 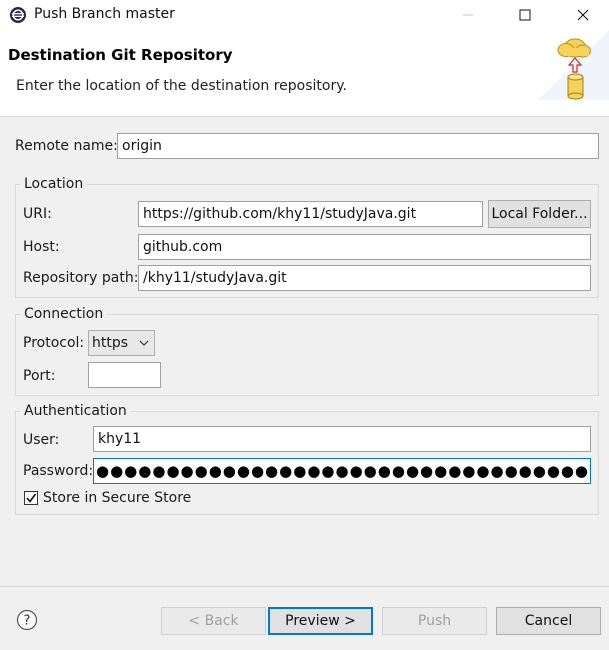 I want to click on repository-path-label: Repository path:, so click(x=81, y=278).